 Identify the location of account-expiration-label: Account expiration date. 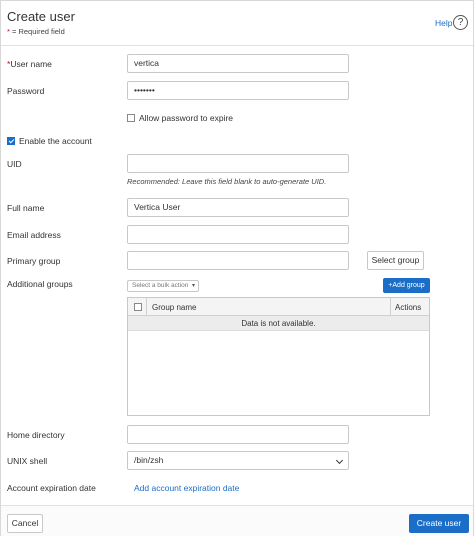
(51, 488).